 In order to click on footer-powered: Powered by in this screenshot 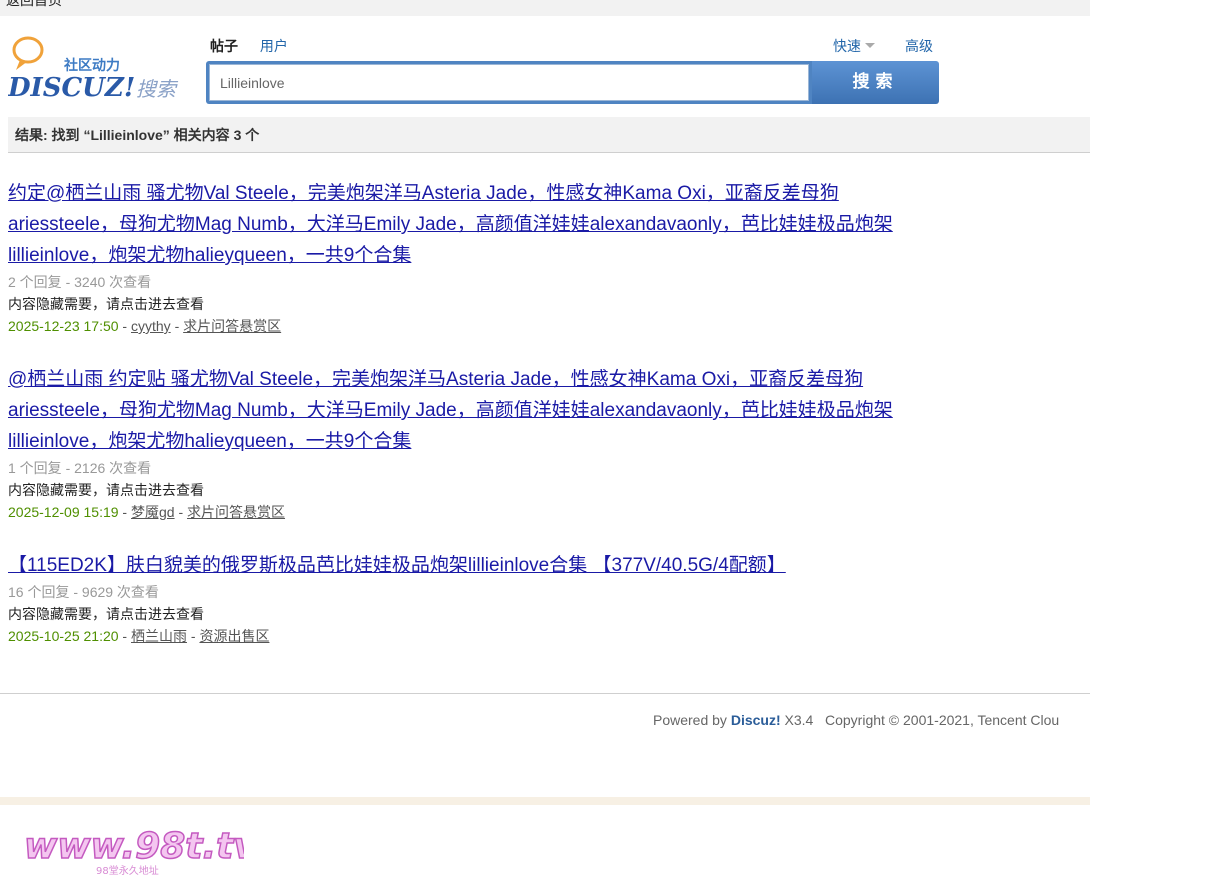, I will do `click(690, 720)`.